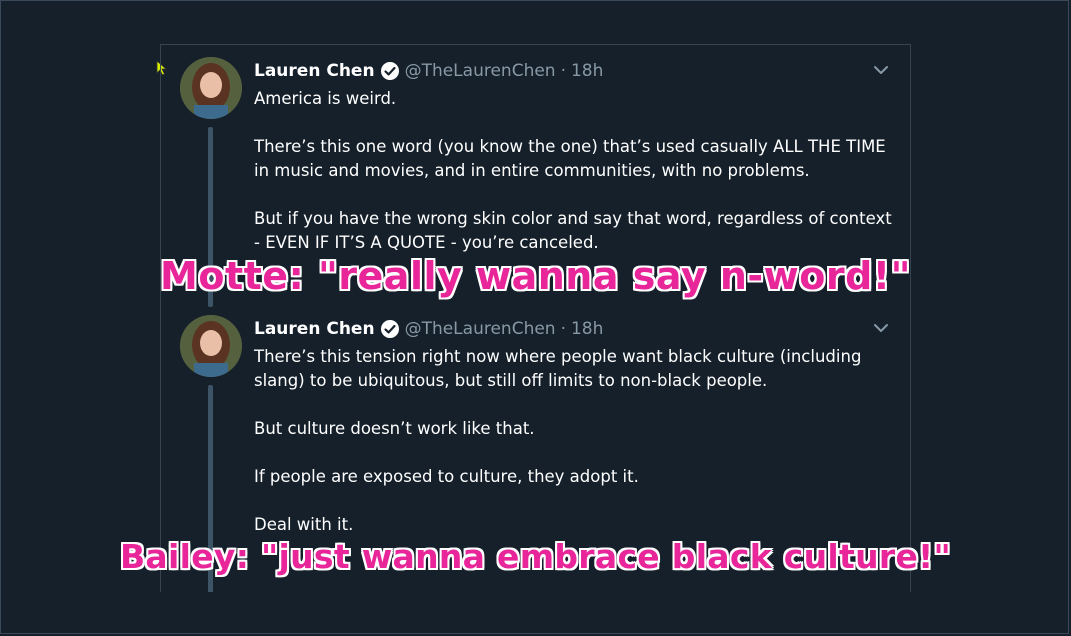 This screenshot has height=636, width=1071. What do you see at coordinates (535, 276) in the screenshot?
I see `motte-caption: Motte: "really wanna say n-word!"` at bounding box center [535, 276].